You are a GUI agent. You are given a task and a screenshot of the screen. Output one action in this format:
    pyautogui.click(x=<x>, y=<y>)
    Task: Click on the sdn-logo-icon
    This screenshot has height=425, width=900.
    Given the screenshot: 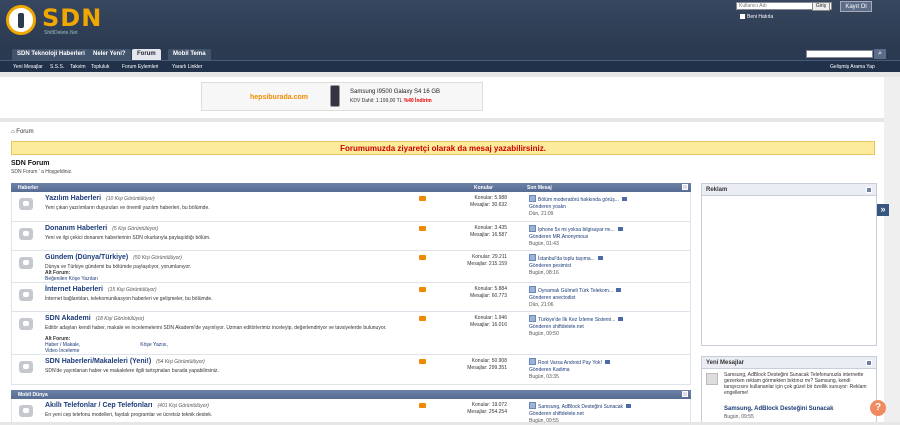 What is the action you would take?
    pyautogui.click(x=21, y=20)
    